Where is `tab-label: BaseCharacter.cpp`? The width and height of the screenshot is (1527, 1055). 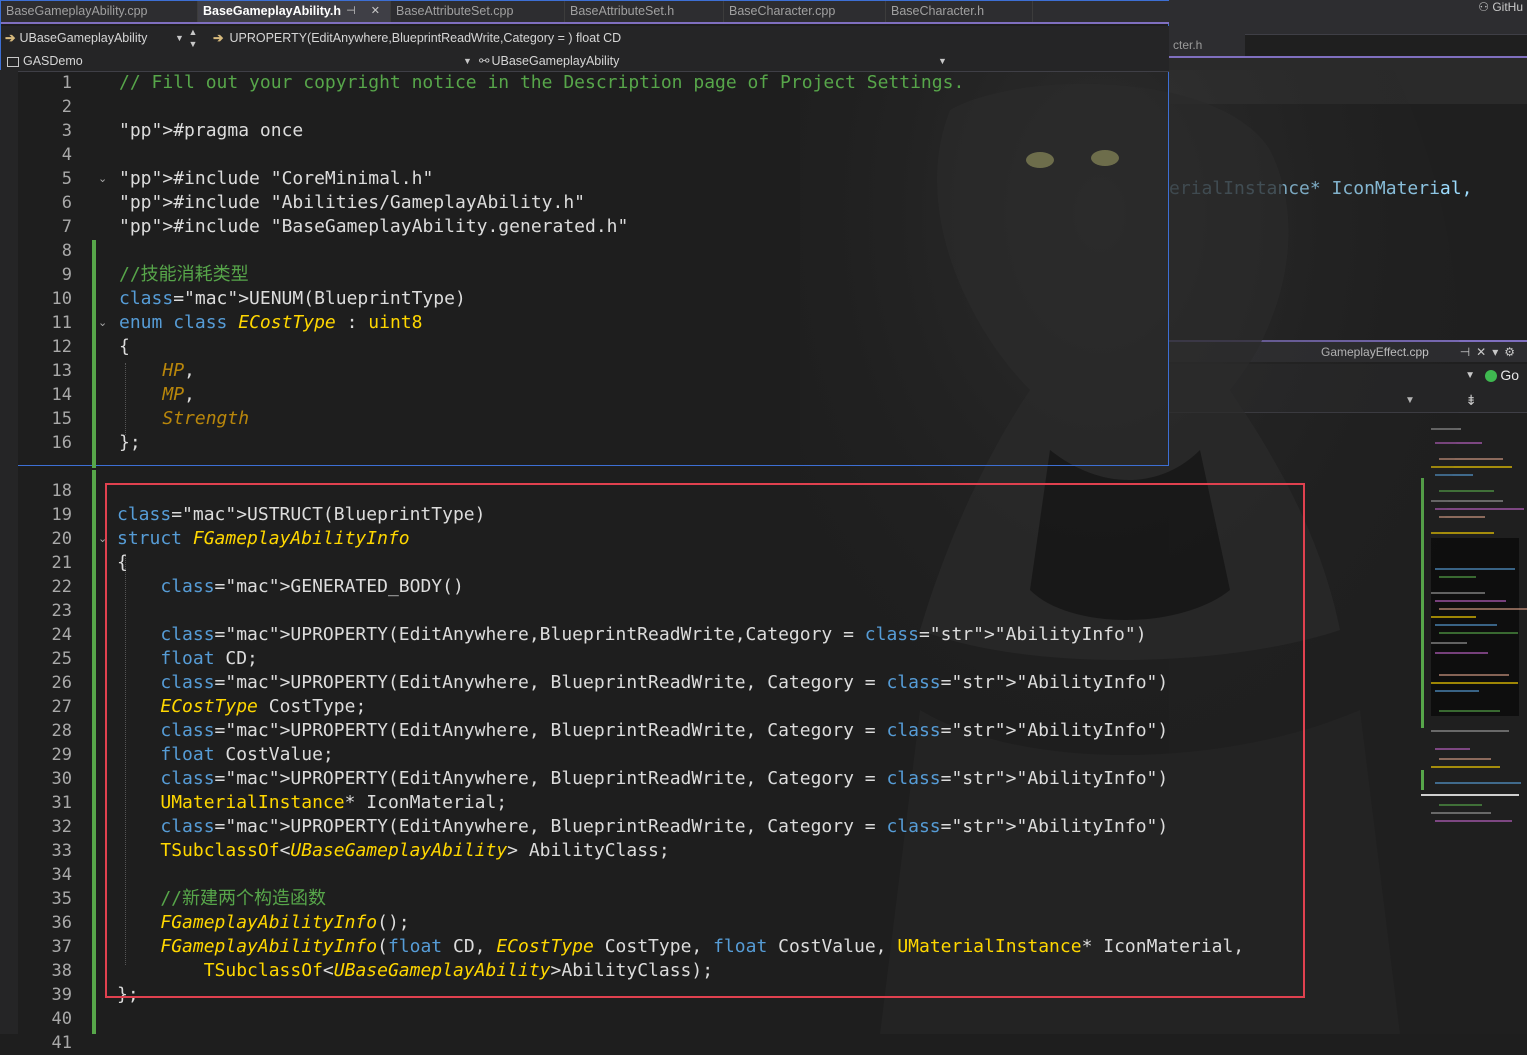 tab-label: BaseCharacter.cpp is located at coordinates (782, 11).